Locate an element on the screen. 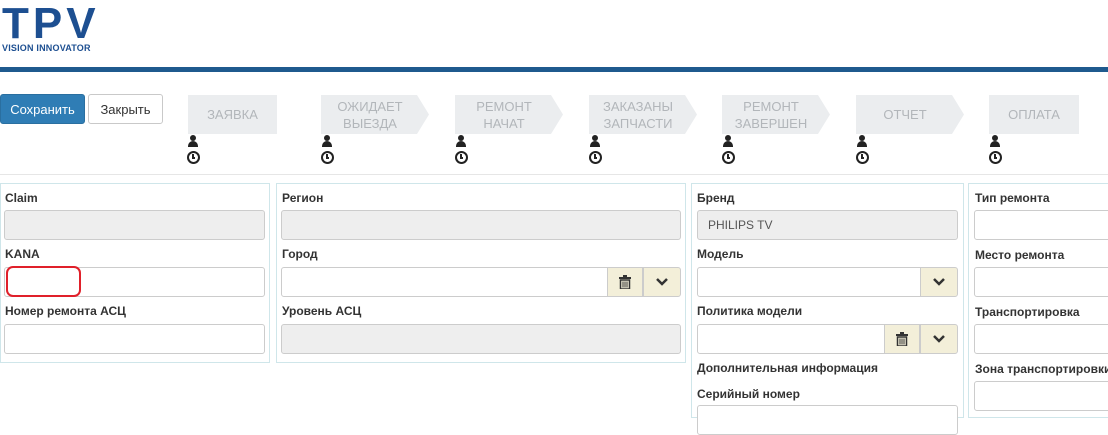 Image resolution: width=1108 pixels, height=435 pixels. policy-clear-button is located at coordinates (902, 339).